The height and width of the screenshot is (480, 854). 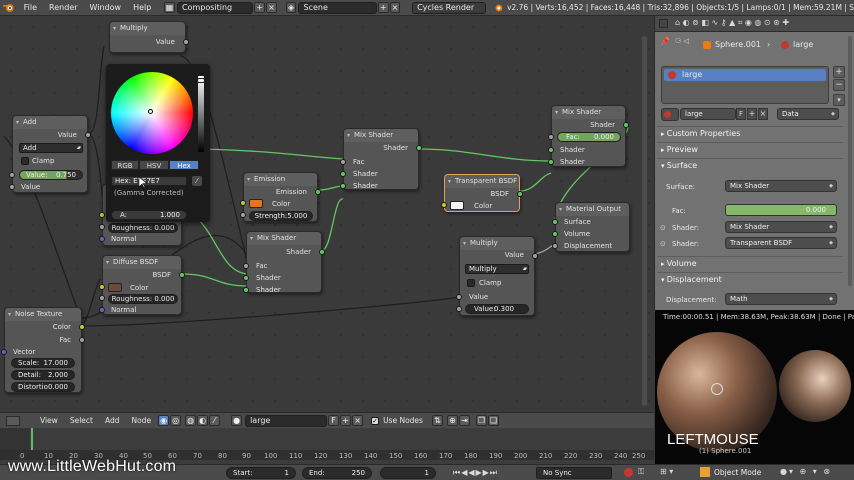 I want to click on render-engine-dropdown: Cycles Render, so click(x=449, y=7).